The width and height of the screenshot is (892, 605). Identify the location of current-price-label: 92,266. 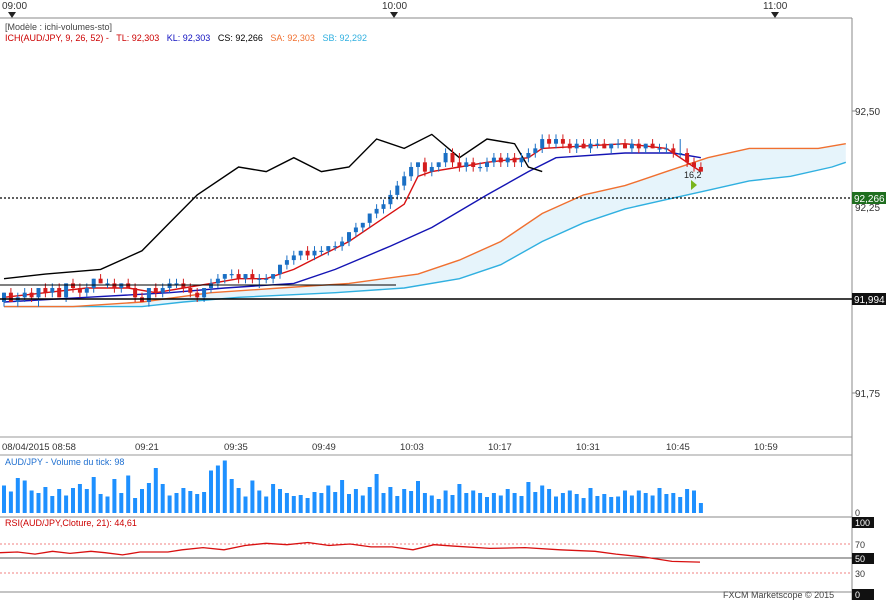
(869, 199).